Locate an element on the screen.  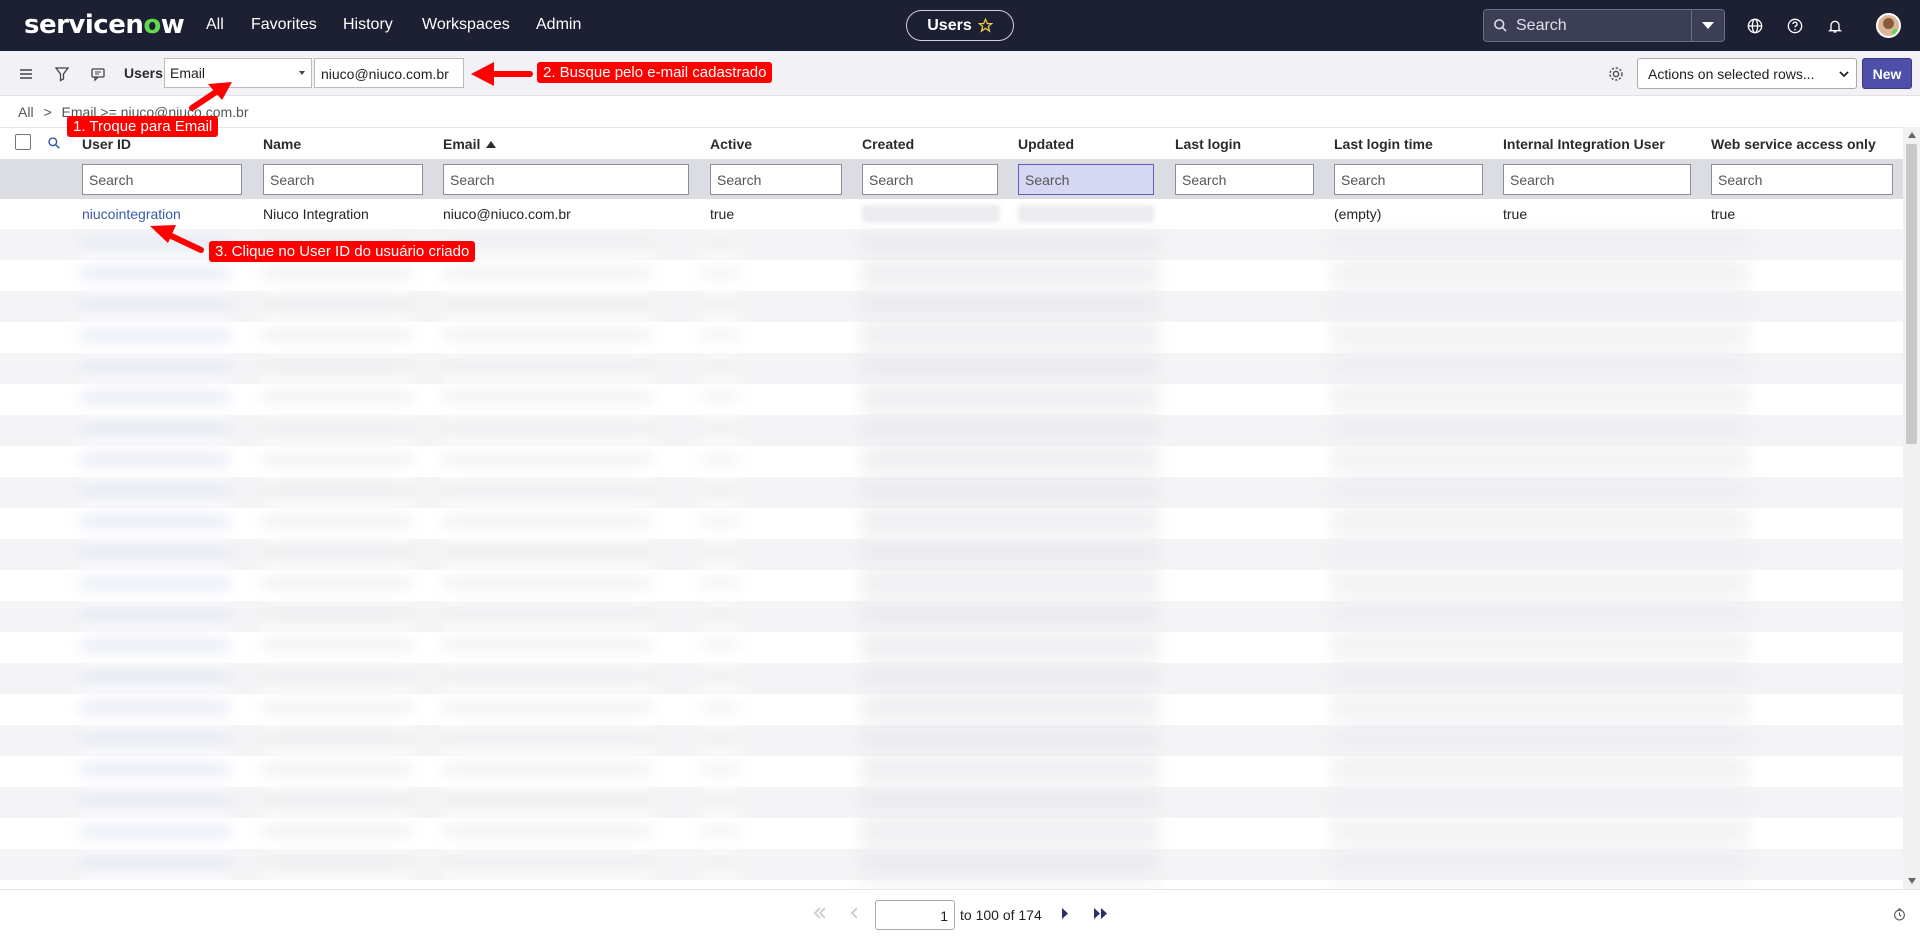
arrow-step-2-icon is located at coordinates (502, 74).